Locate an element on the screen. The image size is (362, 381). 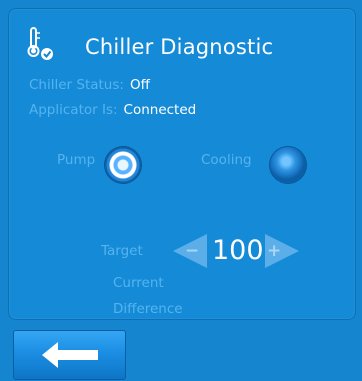
current-label: Current is located at coordinates (138, 283).